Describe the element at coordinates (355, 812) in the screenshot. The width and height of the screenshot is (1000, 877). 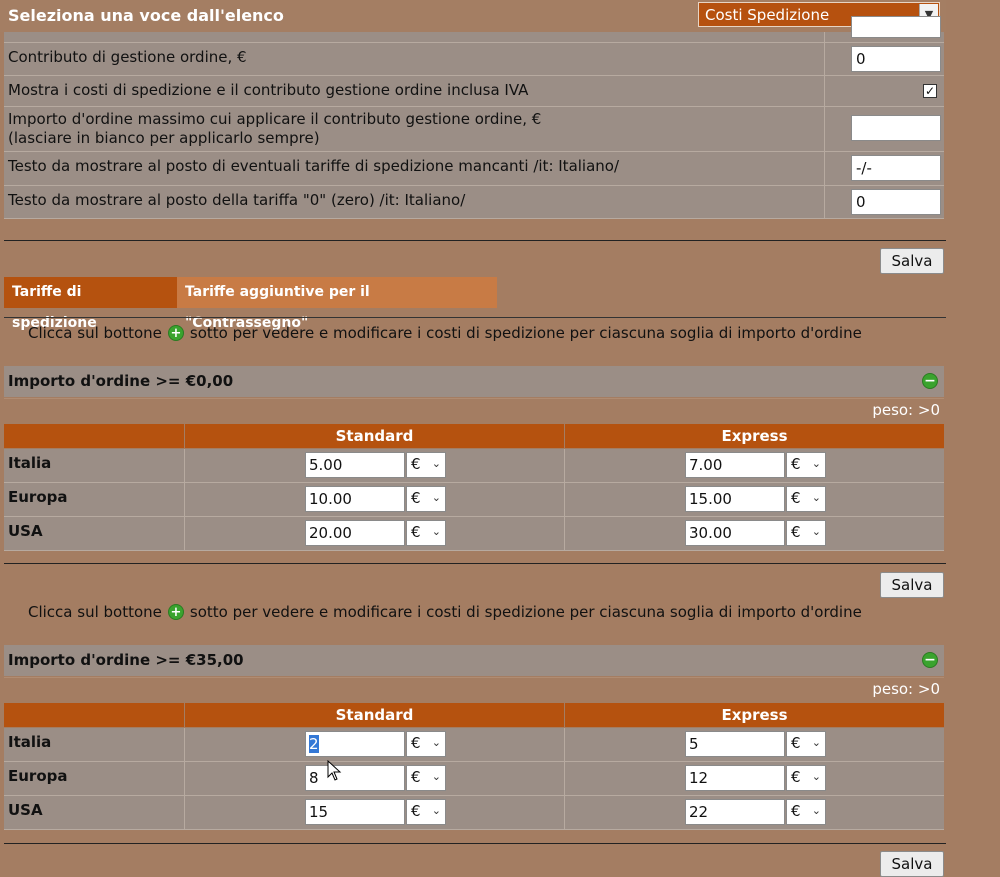
I see `standard-rate-input: 15` at that location.